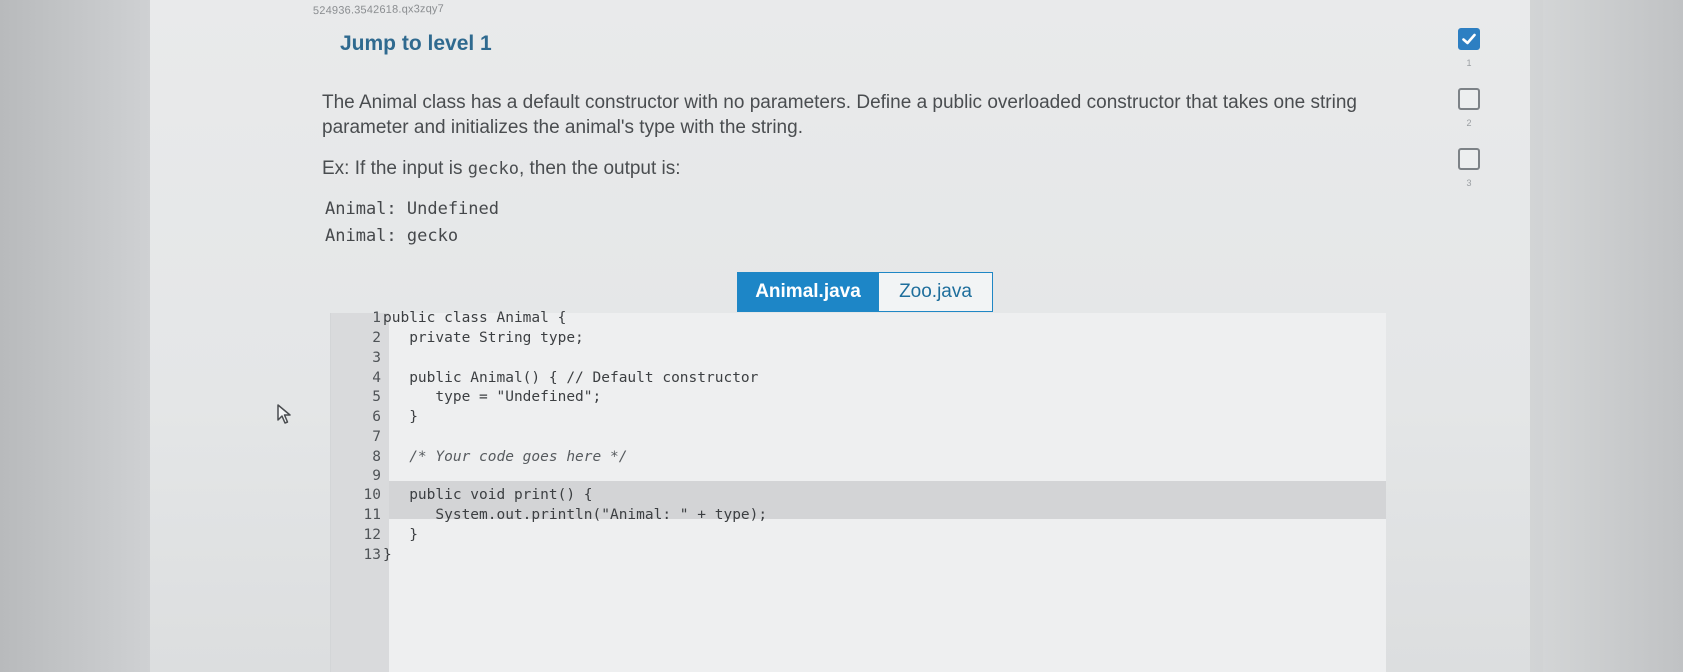 This screenshot has height=672, width=1683. Describe the element at coordinates (1469, 159) in the screenshot. I see `level-3-checkbox` at that location.